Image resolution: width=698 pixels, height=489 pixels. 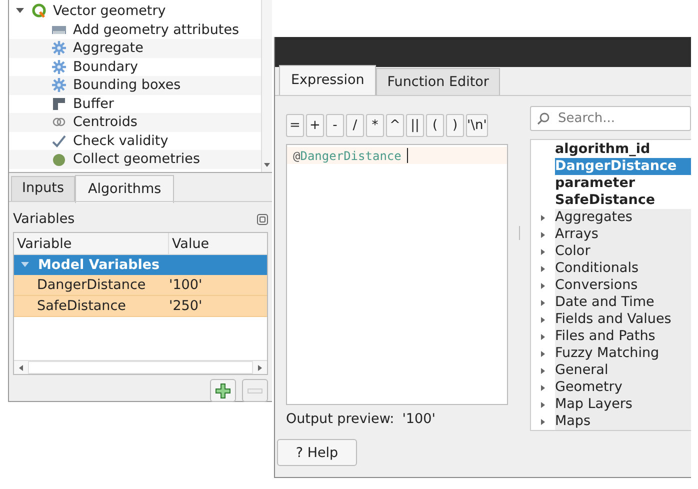 What do you see at coordinates (105, 66) in the screenshot?
I see `tree-item: Boundary` at bounding box center [105, 66].